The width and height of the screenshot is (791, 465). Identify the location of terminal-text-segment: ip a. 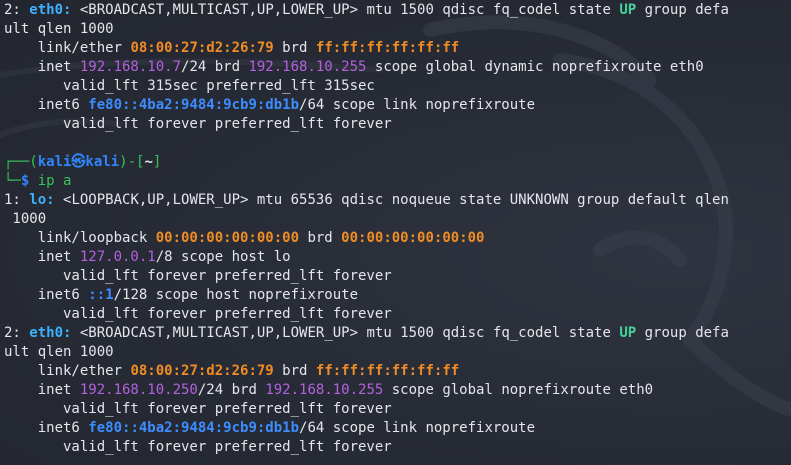
(54, 181).